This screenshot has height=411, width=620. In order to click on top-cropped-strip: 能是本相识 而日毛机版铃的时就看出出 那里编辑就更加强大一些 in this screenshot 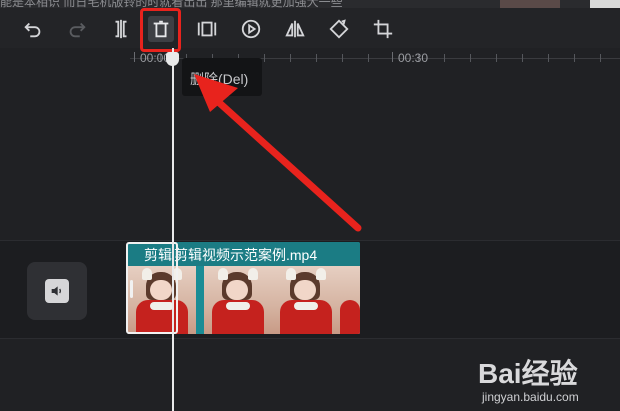, I will do `click(310, 4)`.